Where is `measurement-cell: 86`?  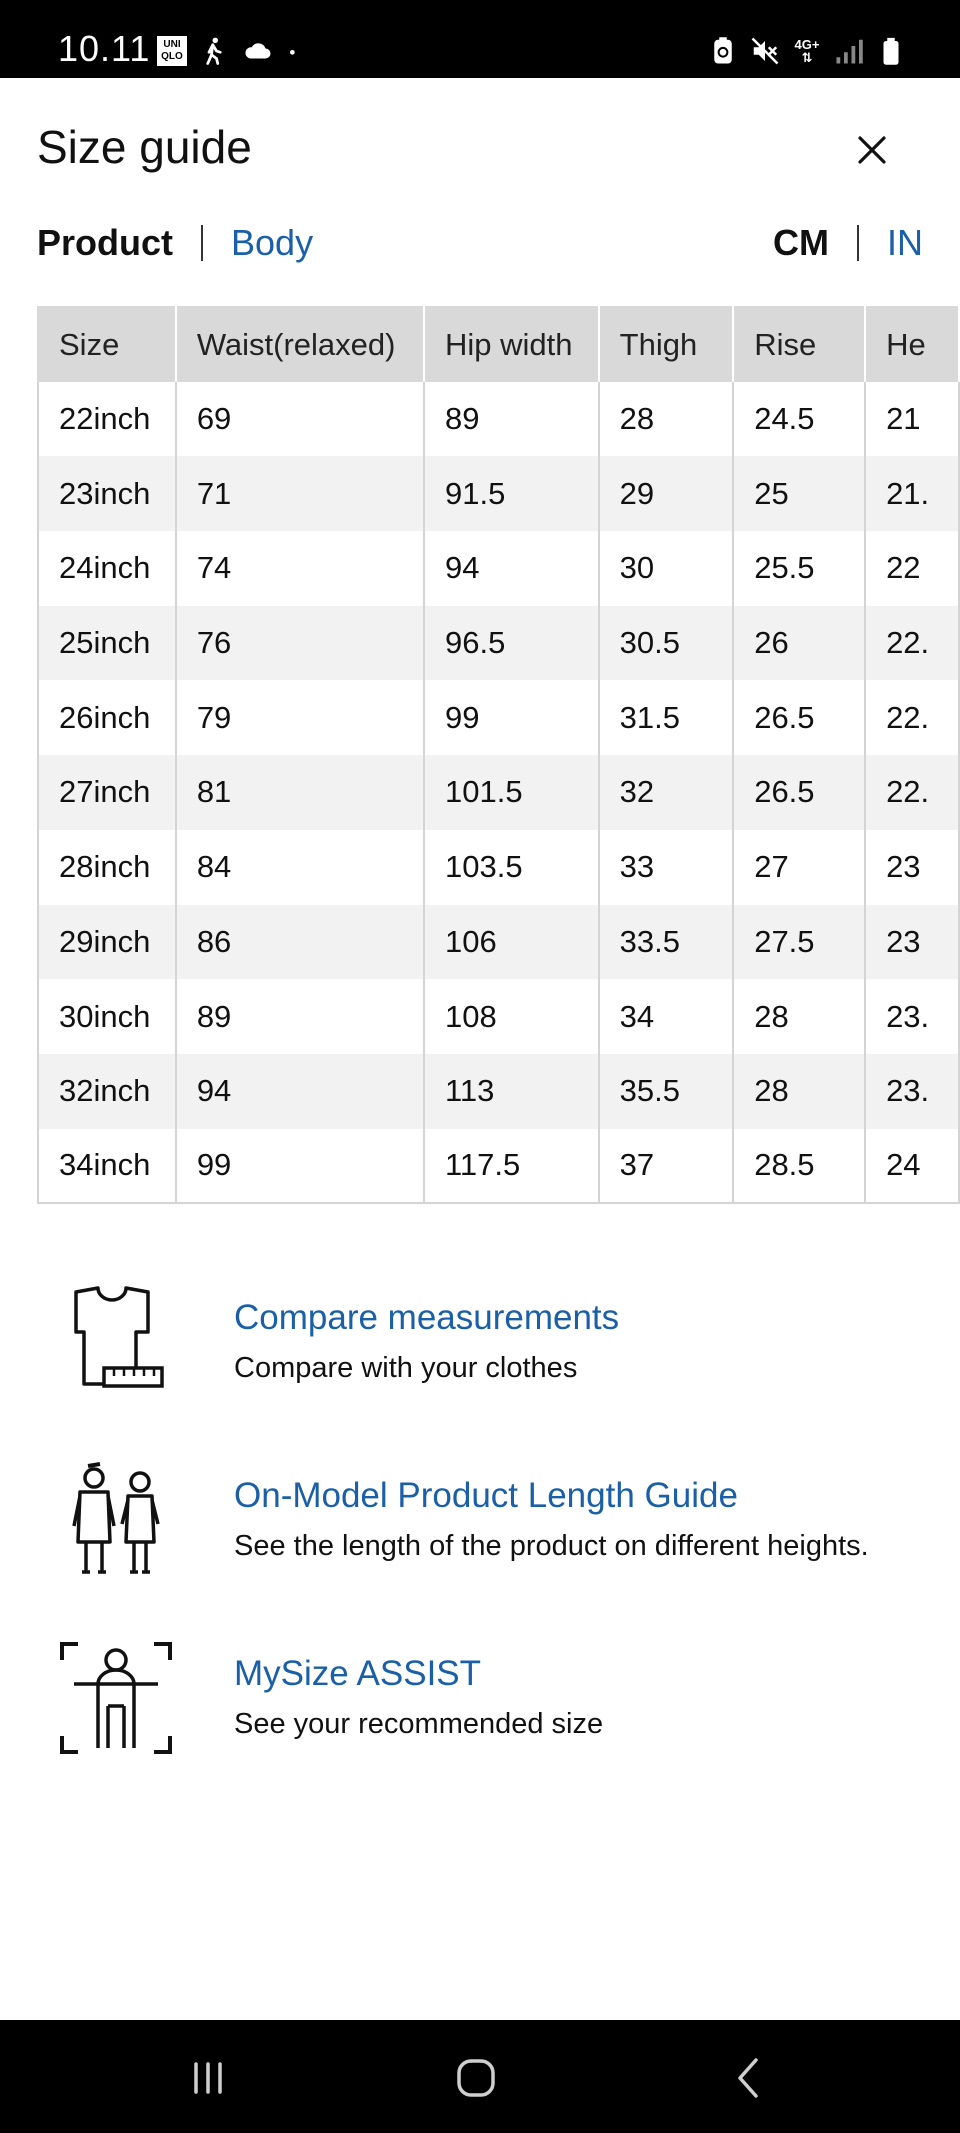
measurement-cell: 86 is located at coordinates (299, 942).